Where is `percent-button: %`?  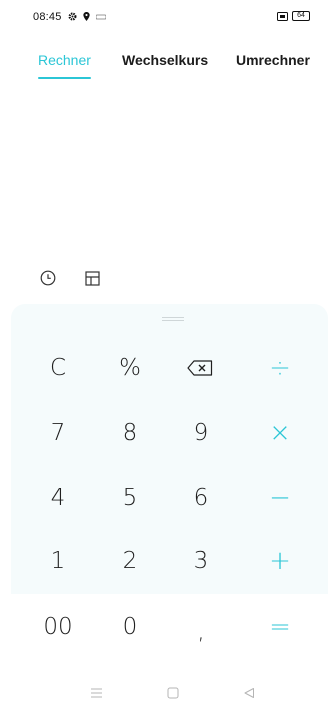 percent-button: % is located at coordinates (130, 368).